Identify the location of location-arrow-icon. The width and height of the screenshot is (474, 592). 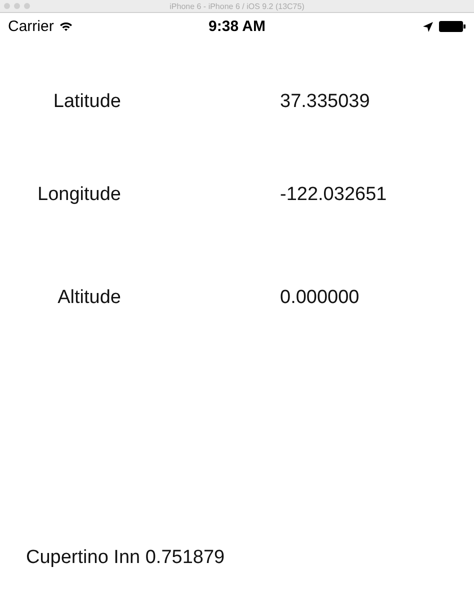
(428, 27).